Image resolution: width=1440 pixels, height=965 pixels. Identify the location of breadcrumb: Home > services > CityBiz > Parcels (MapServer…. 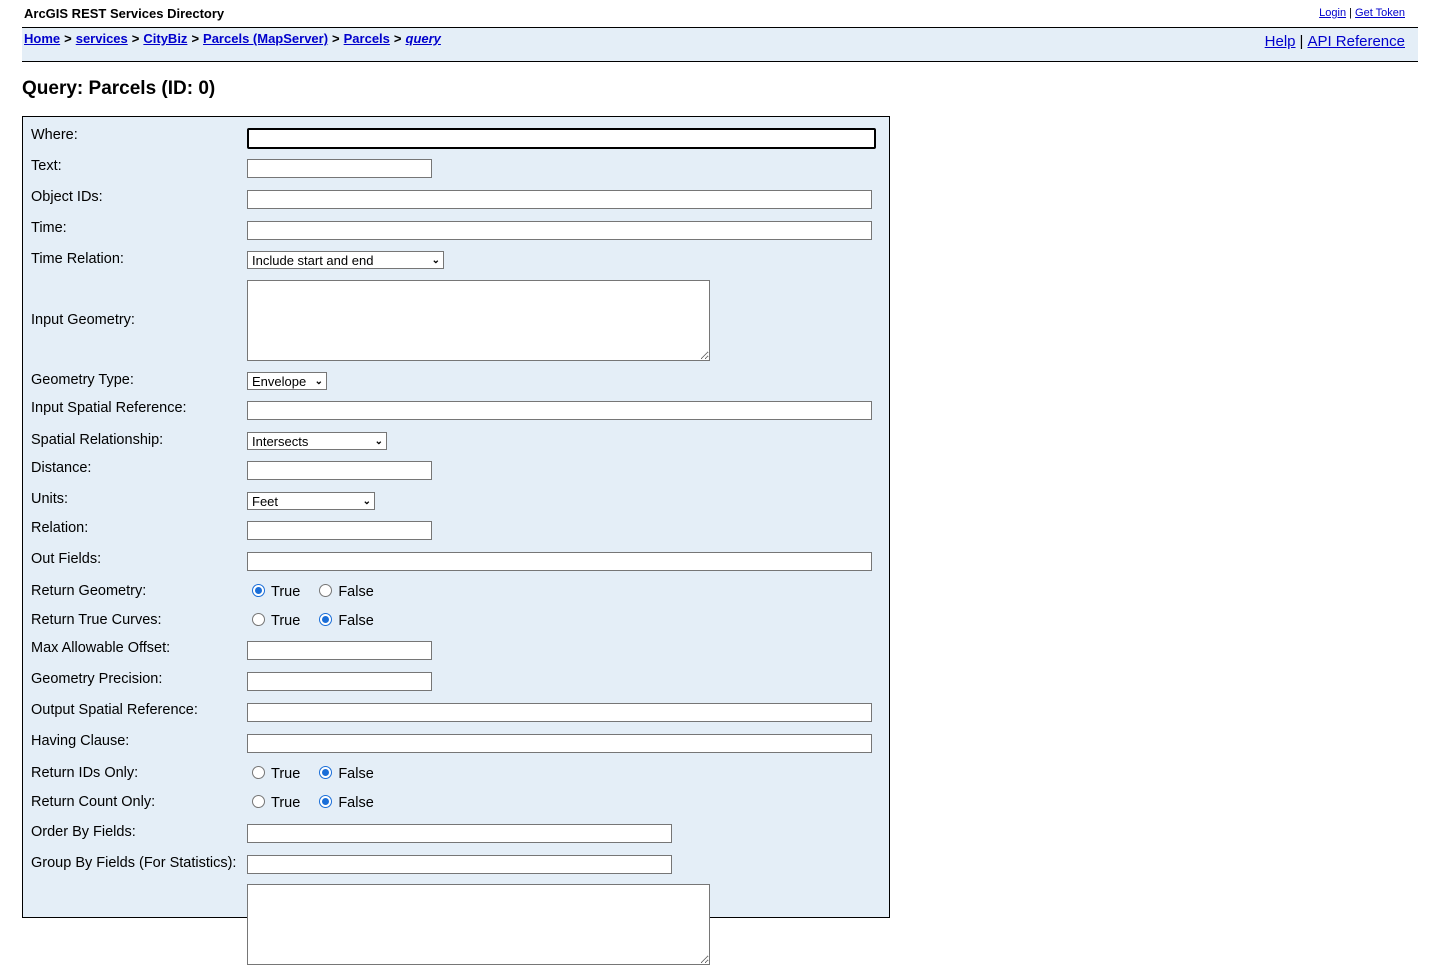
(232, 38).